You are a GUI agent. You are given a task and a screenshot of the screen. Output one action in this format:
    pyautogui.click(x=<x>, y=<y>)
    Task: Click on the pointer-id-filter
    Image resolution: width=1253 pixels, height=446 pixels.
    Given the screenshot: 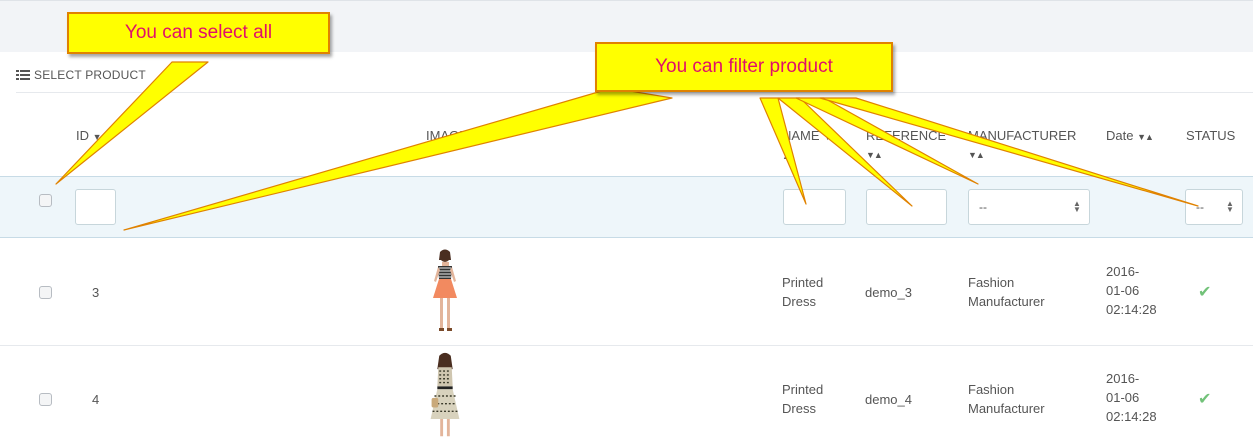 What is the action you would take?
    pyautogui.click(x=398, y=159)
    